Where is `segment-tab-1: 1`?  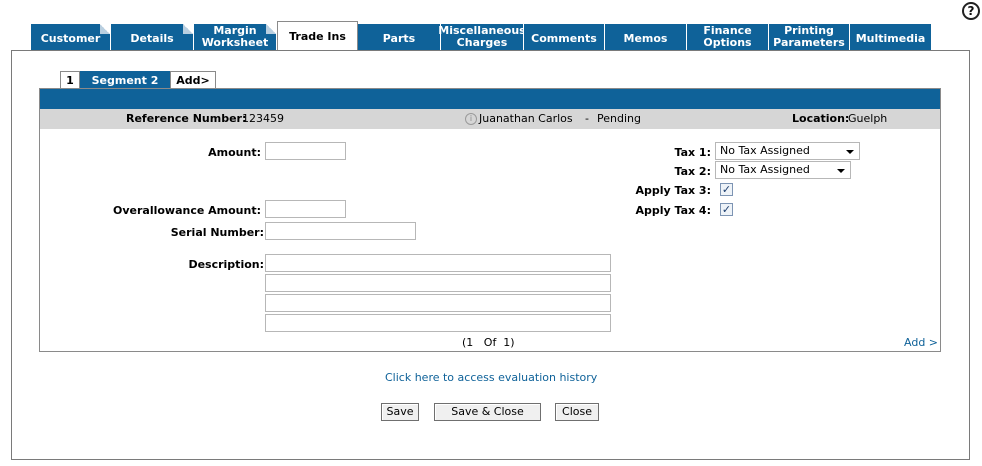
segment-tab-1: 1 is located at coordinates (70, 80).